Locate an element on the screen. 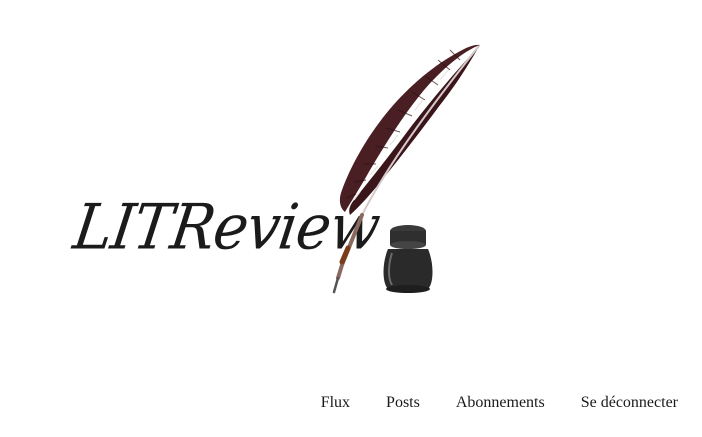 The image size is (702, 437). nav-link-logout: Se déconnecter is located at coordinates (629, 403).